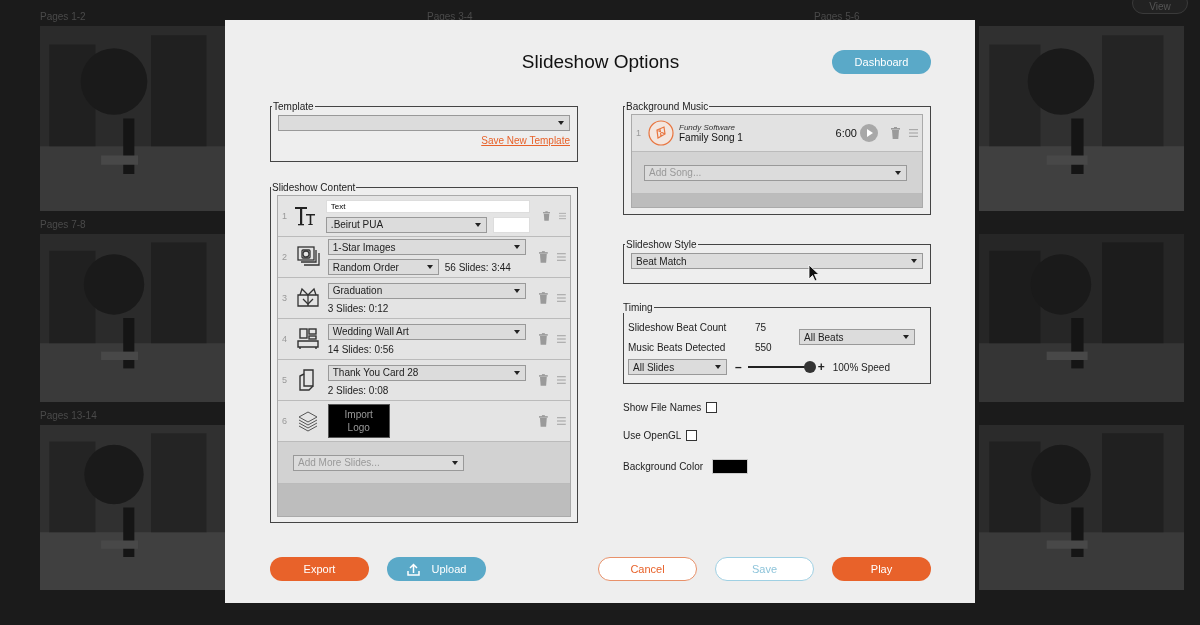 This screenshot has height=625, width=1200. I want to click on row-number: 4, so click(285, 339).